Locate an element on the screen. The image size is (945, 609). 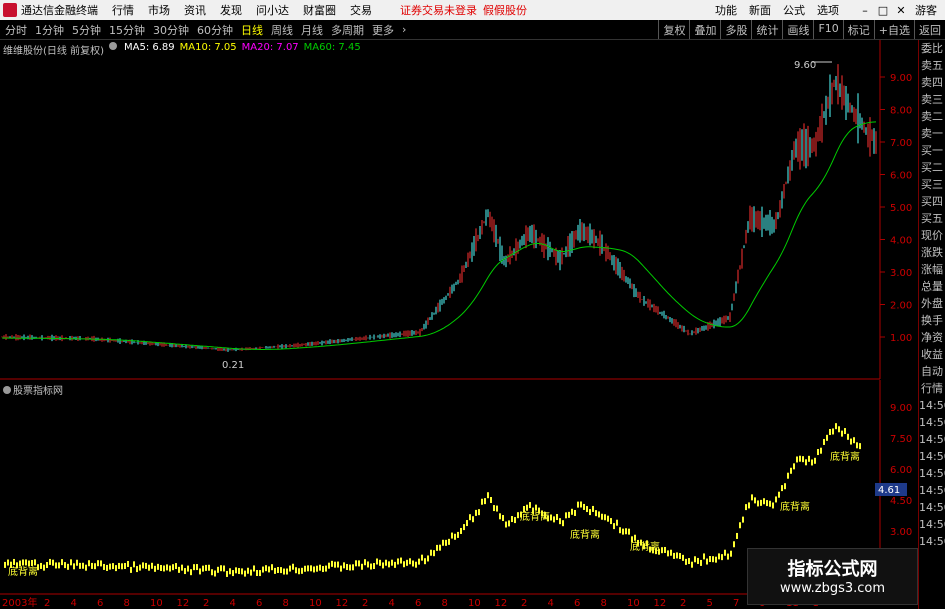
user-label: 游客 is located at coordinates (926, 10).